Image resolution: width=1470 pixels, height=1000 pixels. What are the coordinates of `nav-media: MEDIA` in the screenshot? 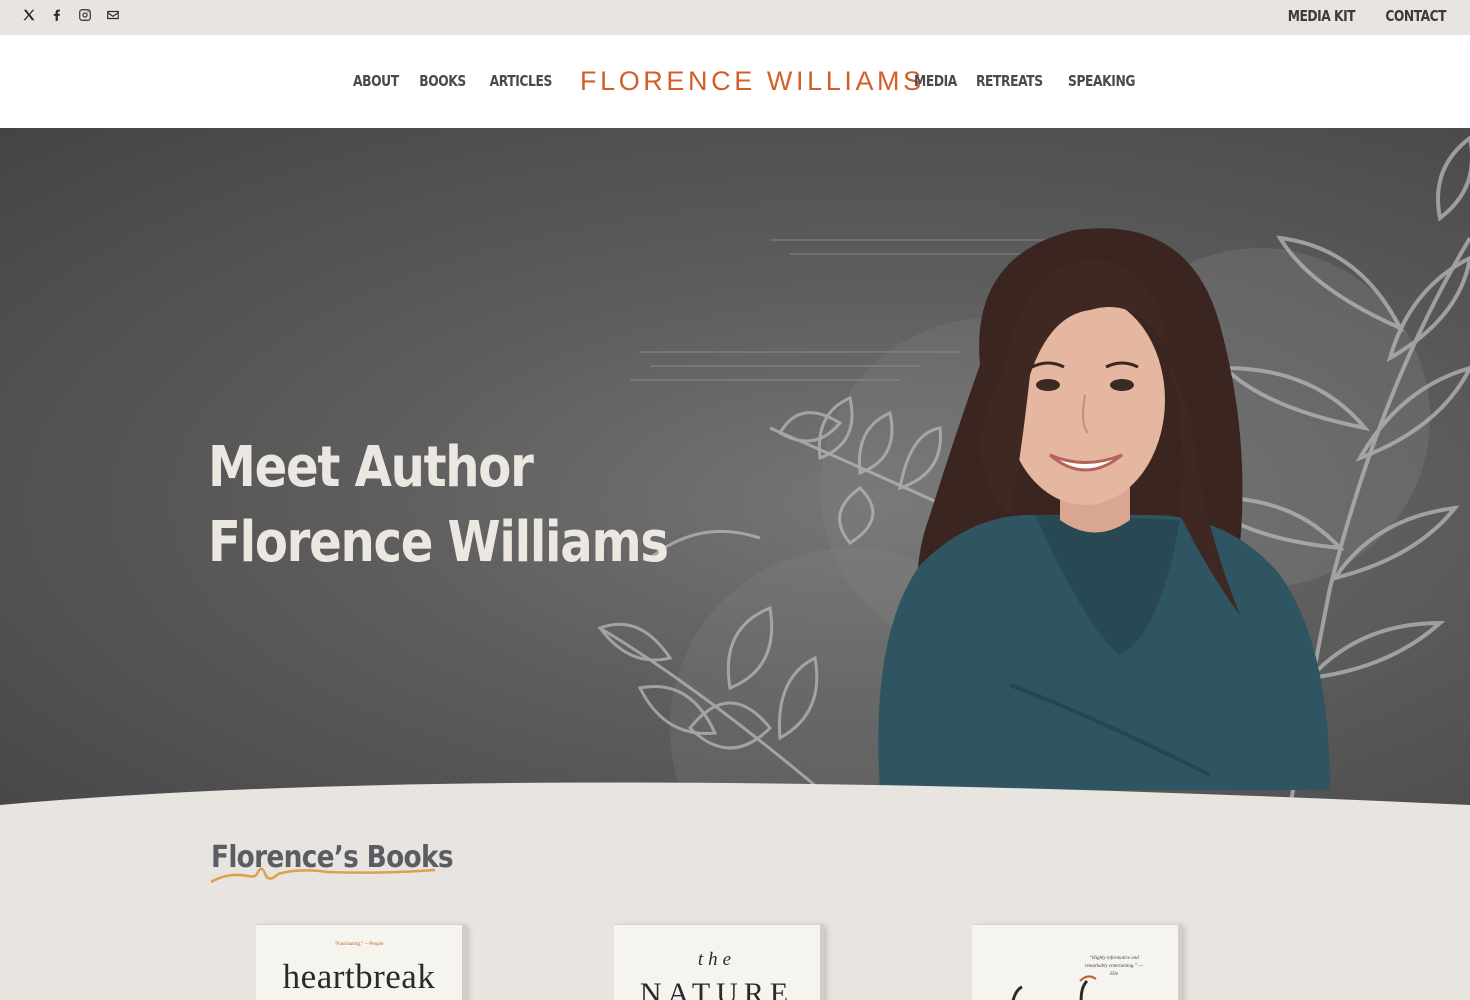 It's located at (935, 81).